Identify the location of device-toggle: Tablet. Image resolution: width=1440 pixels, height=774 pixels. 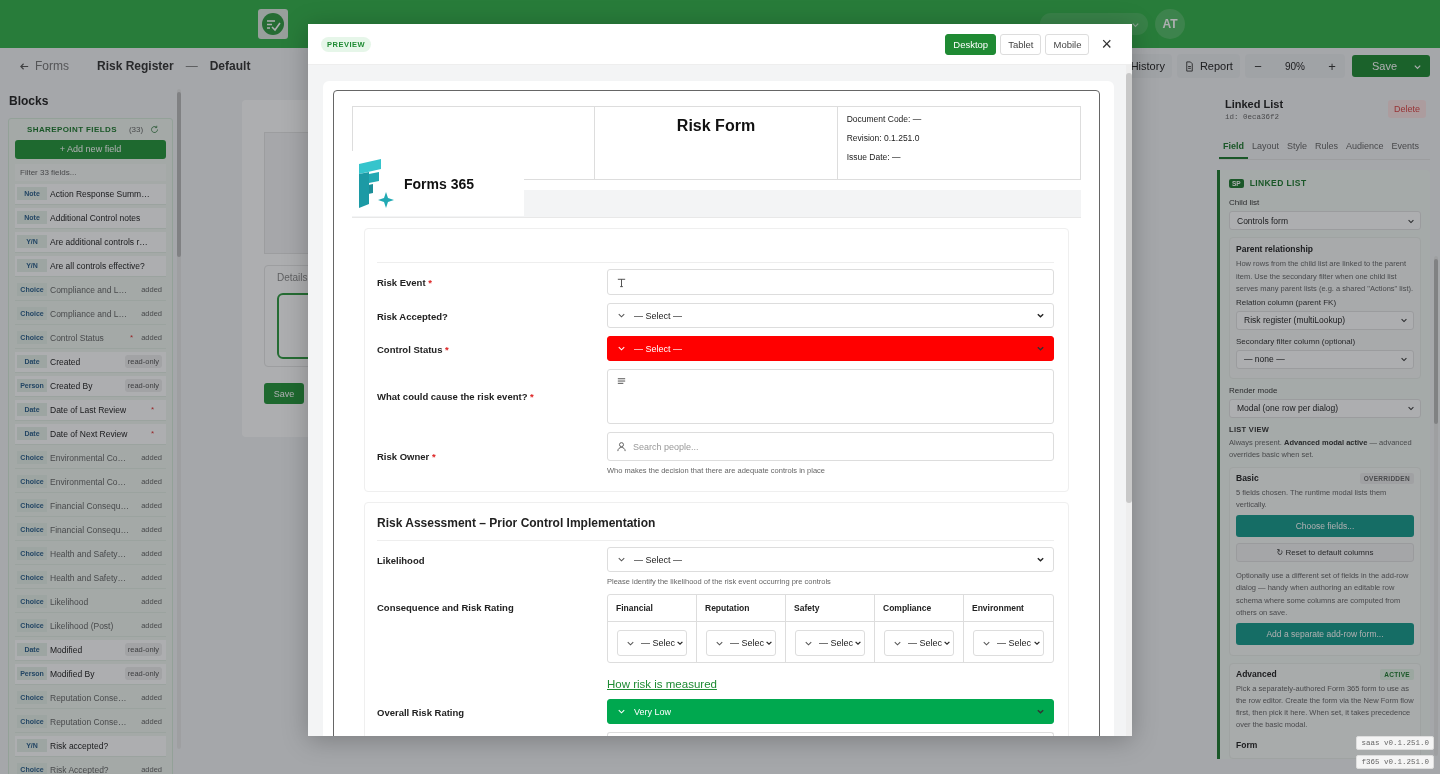
(1021, 44).